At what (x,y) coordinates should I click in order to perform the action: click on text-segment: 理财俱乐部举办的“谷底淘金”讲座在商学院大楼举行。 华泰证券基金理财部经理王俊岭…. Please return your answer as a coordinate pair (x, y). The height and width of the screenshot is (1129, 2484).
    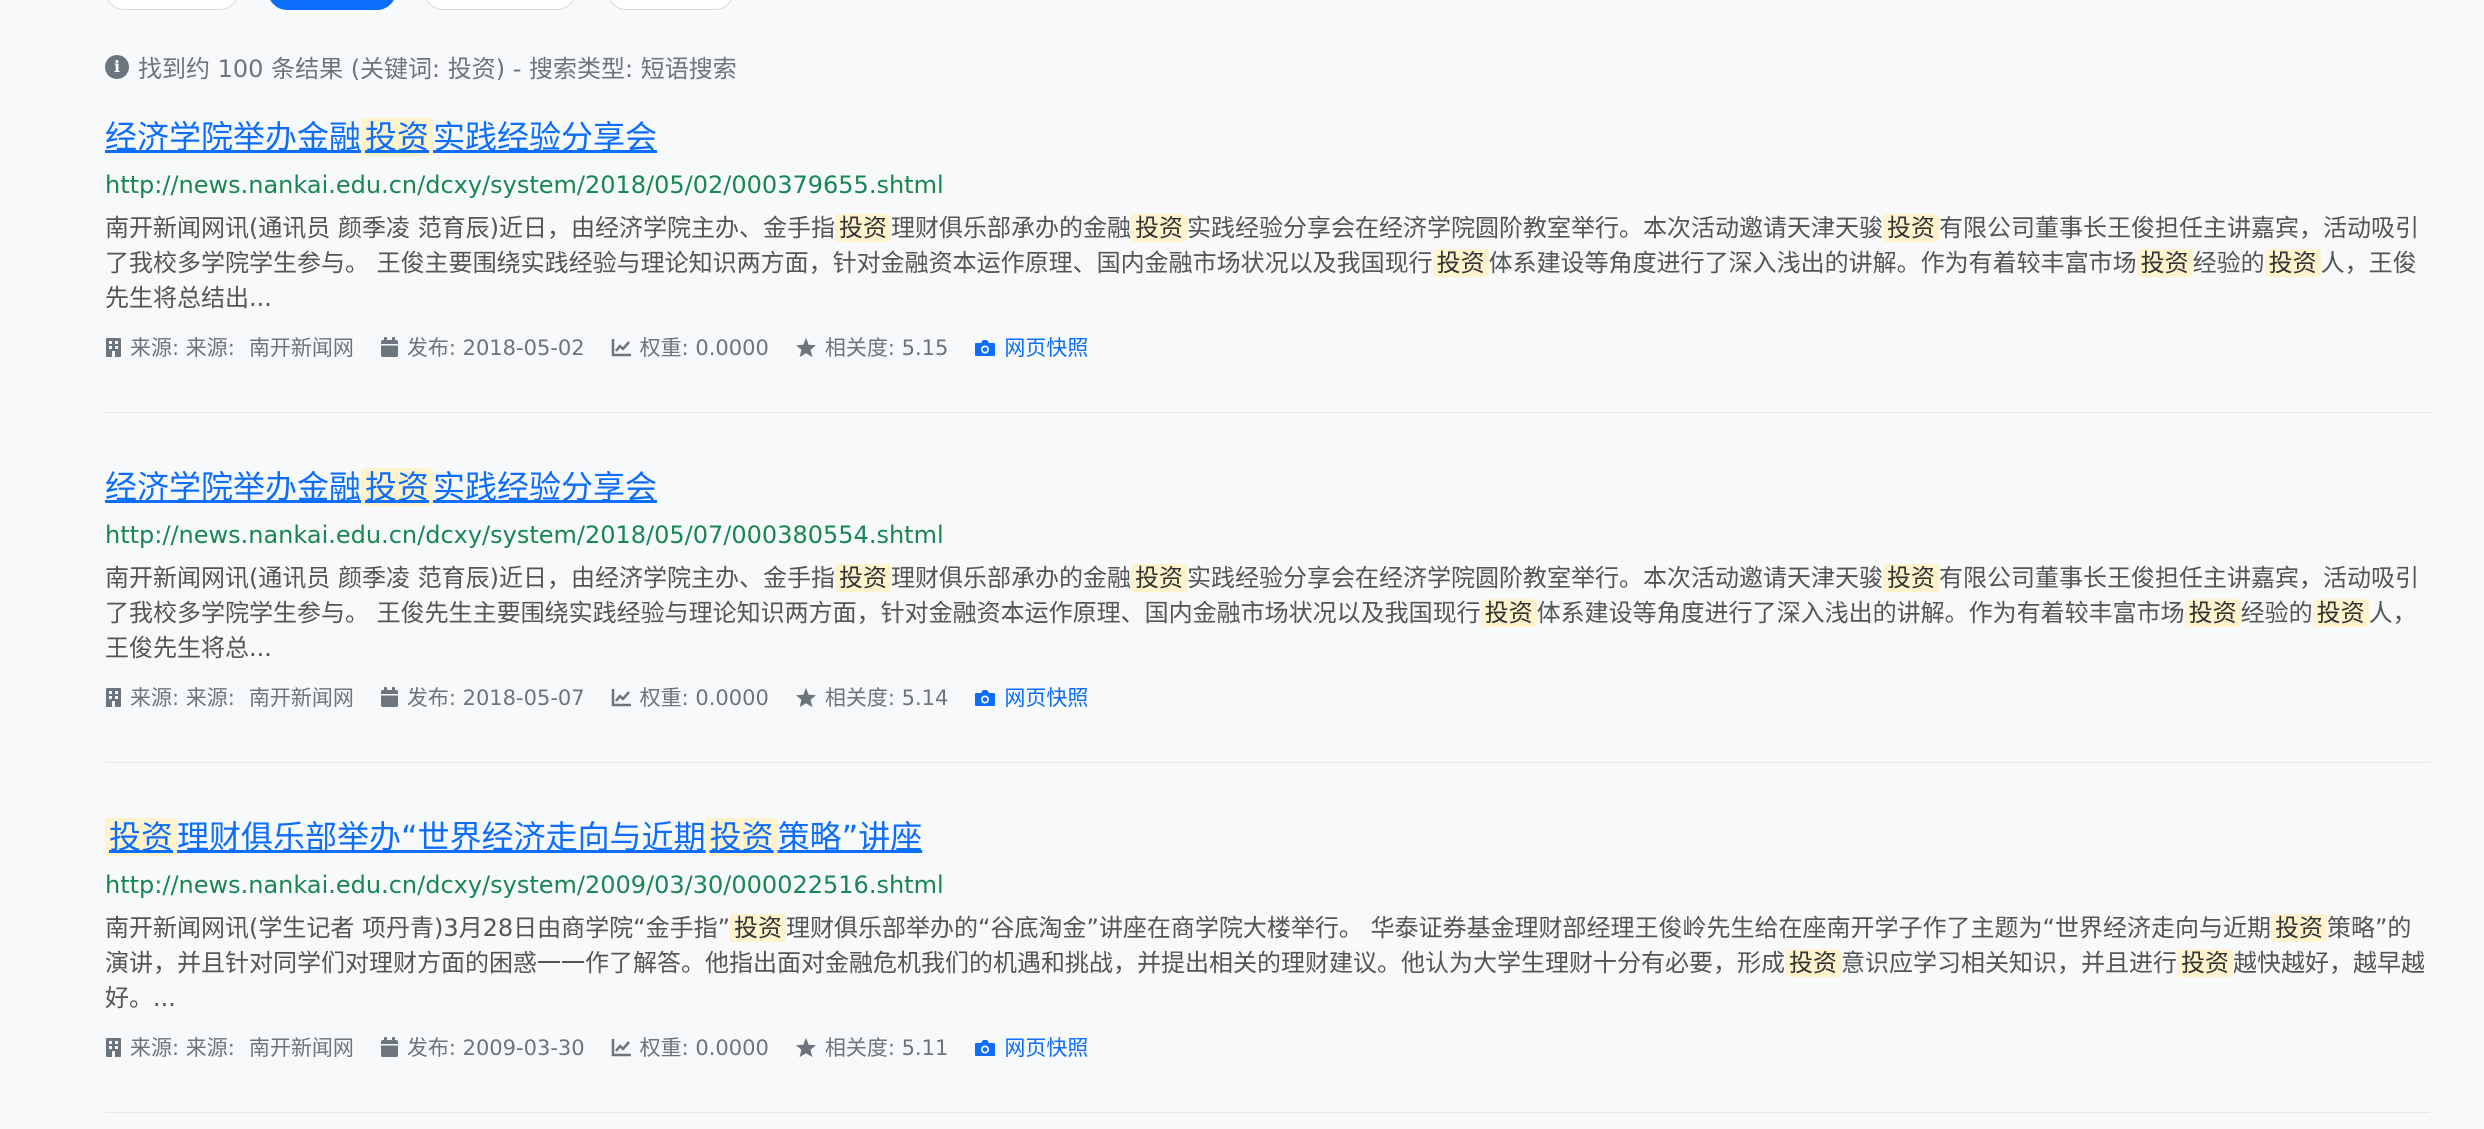
    Looking at the image, I should click on (1528, 928).